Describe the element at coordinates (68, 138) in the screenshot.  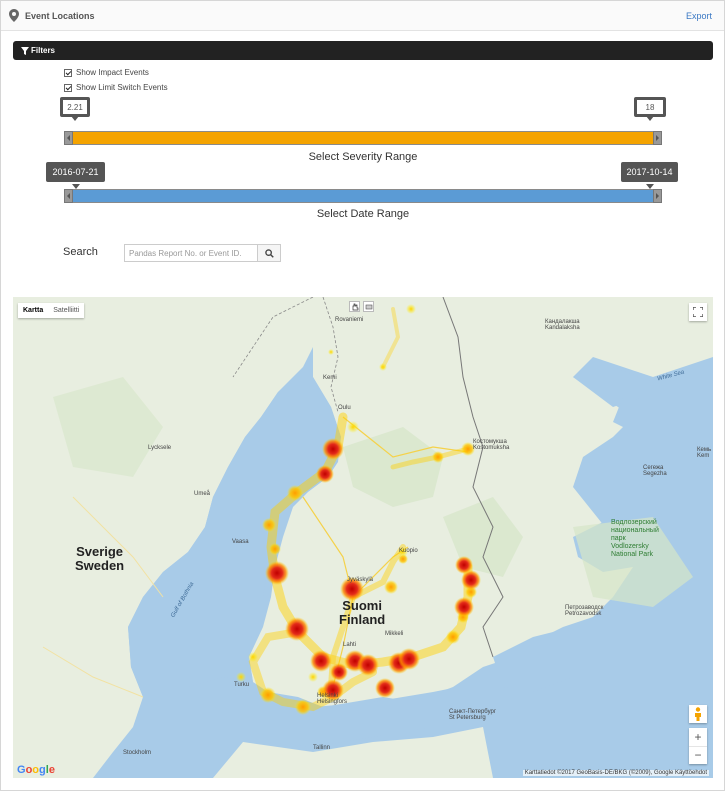
I see `severity-min-handle` at that location.